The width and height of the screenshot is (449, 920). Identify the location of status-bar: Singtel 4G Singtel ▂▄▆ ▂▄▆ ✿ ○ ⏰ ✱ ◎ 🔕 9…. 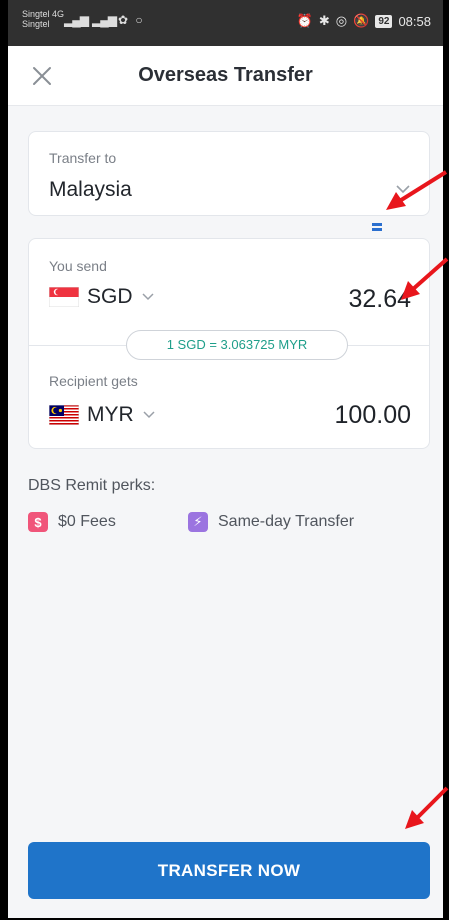
(225, 23).